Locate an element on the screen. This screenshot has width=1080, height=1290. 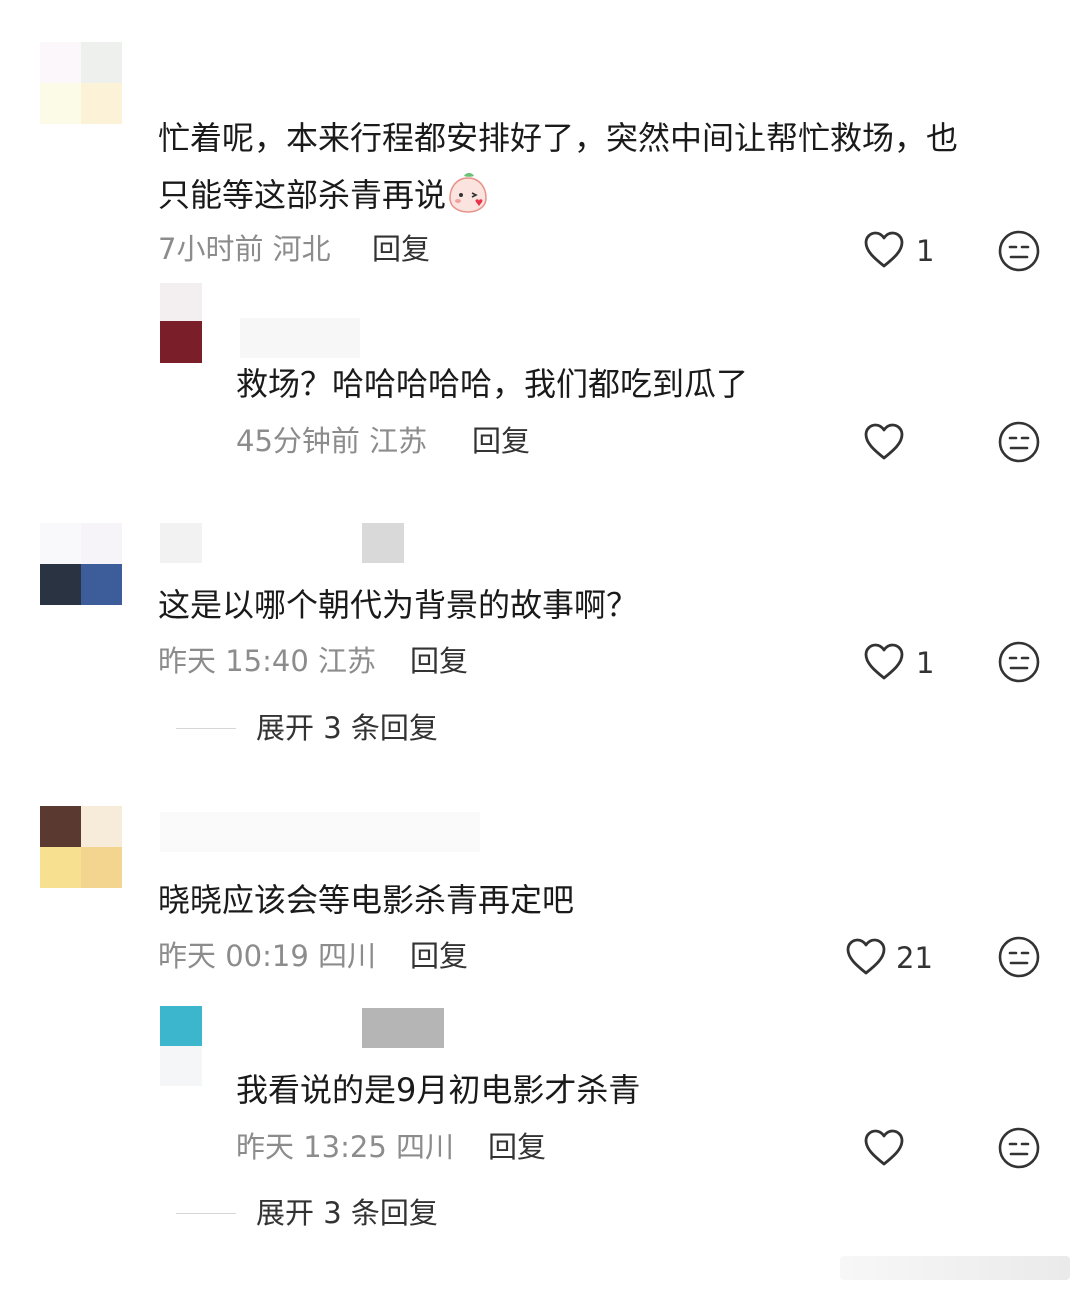
like-count: 21 is located at coordinates (914, 958).